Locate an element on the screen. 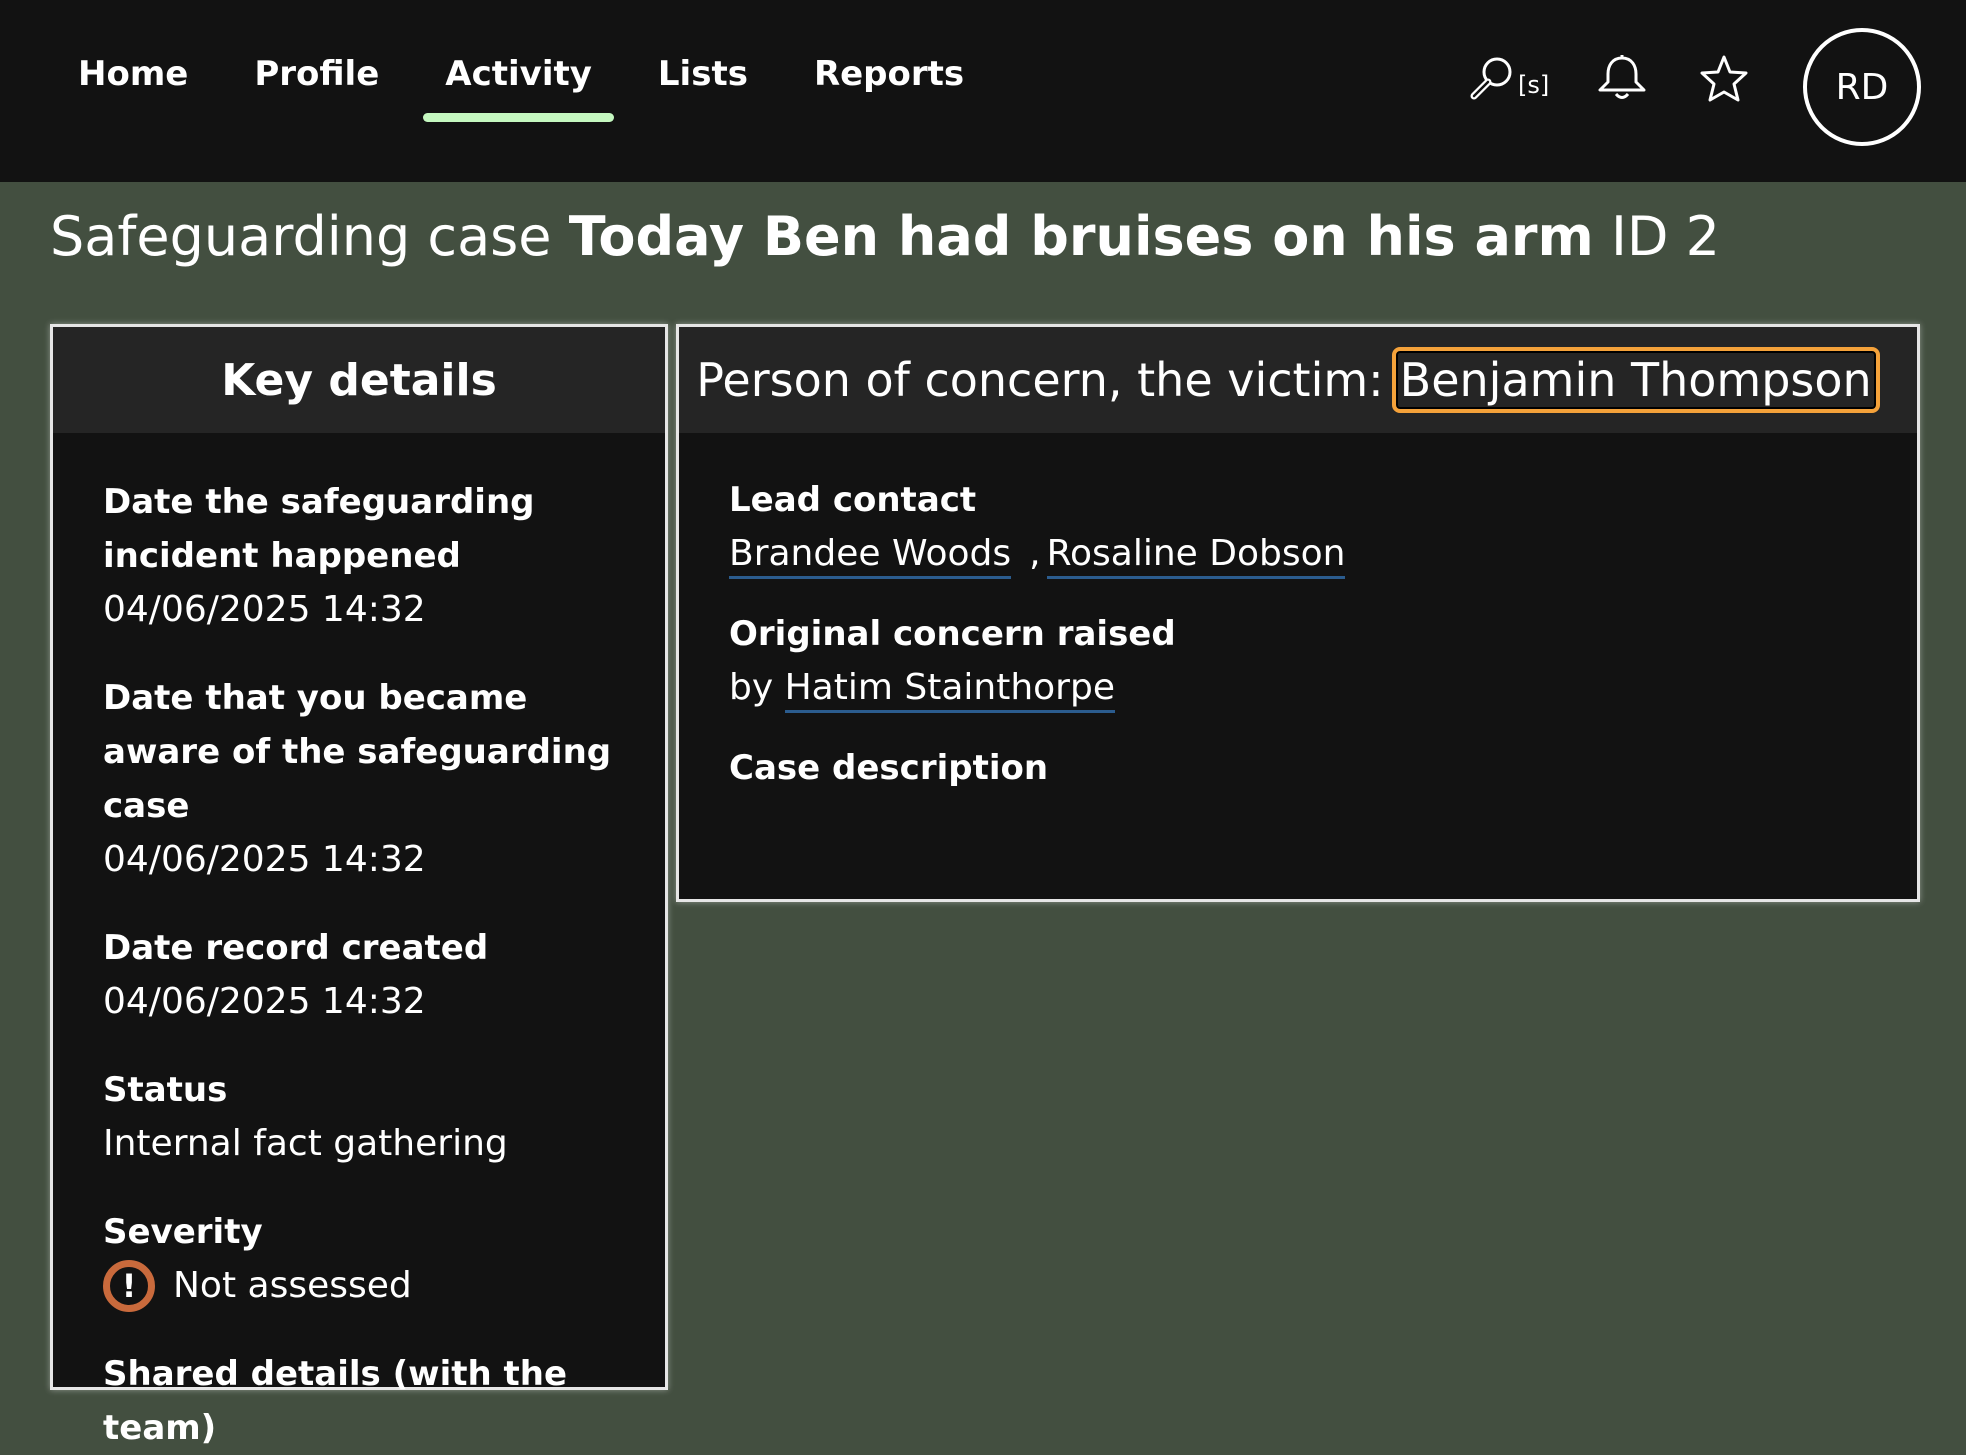 The height and width of the screenshot is (1455, 1966). record-created-value: 04/06/2025 14:32 is located at coordinates (264, 1001).